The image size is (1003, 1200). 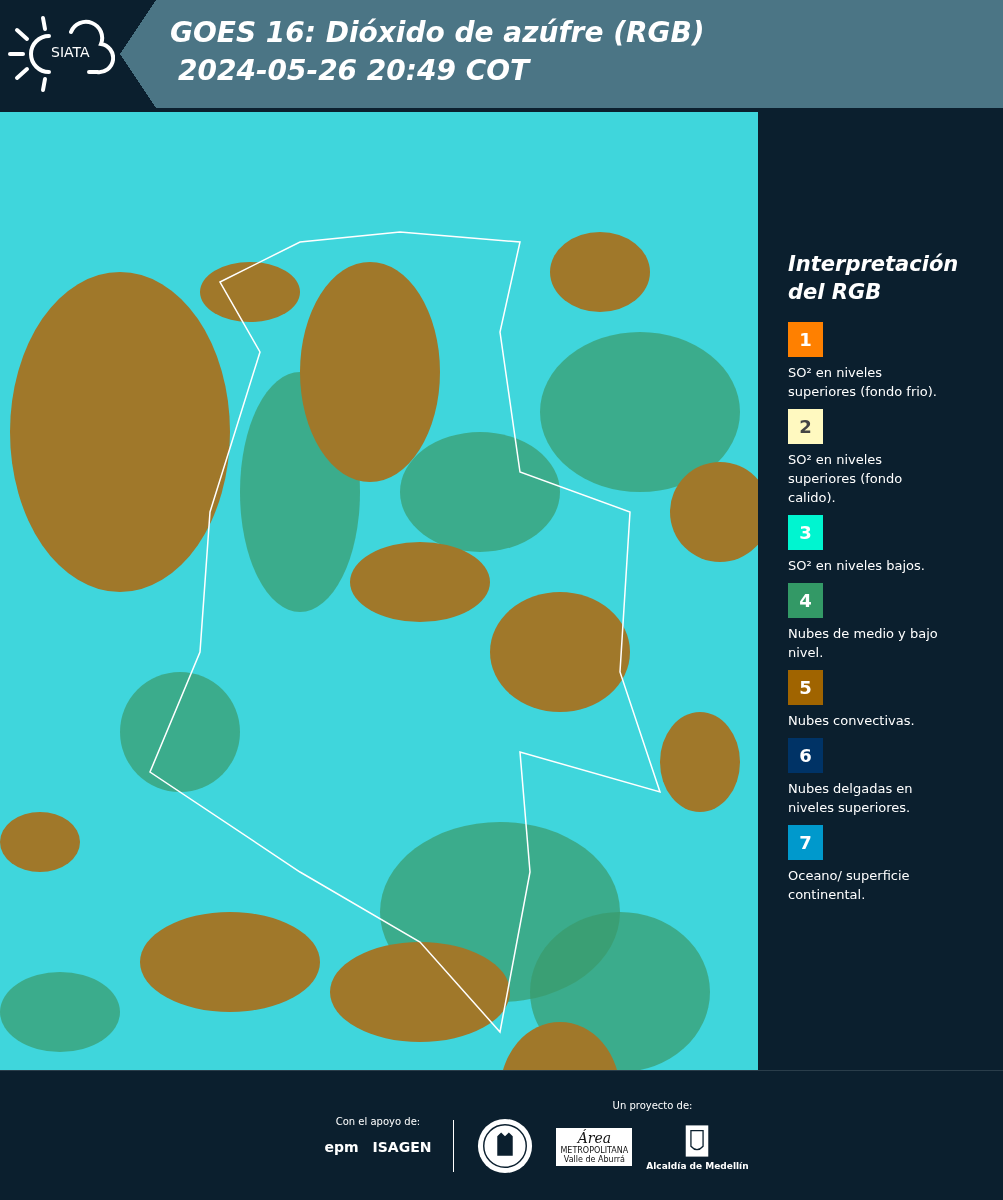 What do you see at coordinates (594, 1159) in the screenshot?
I see `logo-text: Valle de Aburrá` at bounding box center [594, 1159].